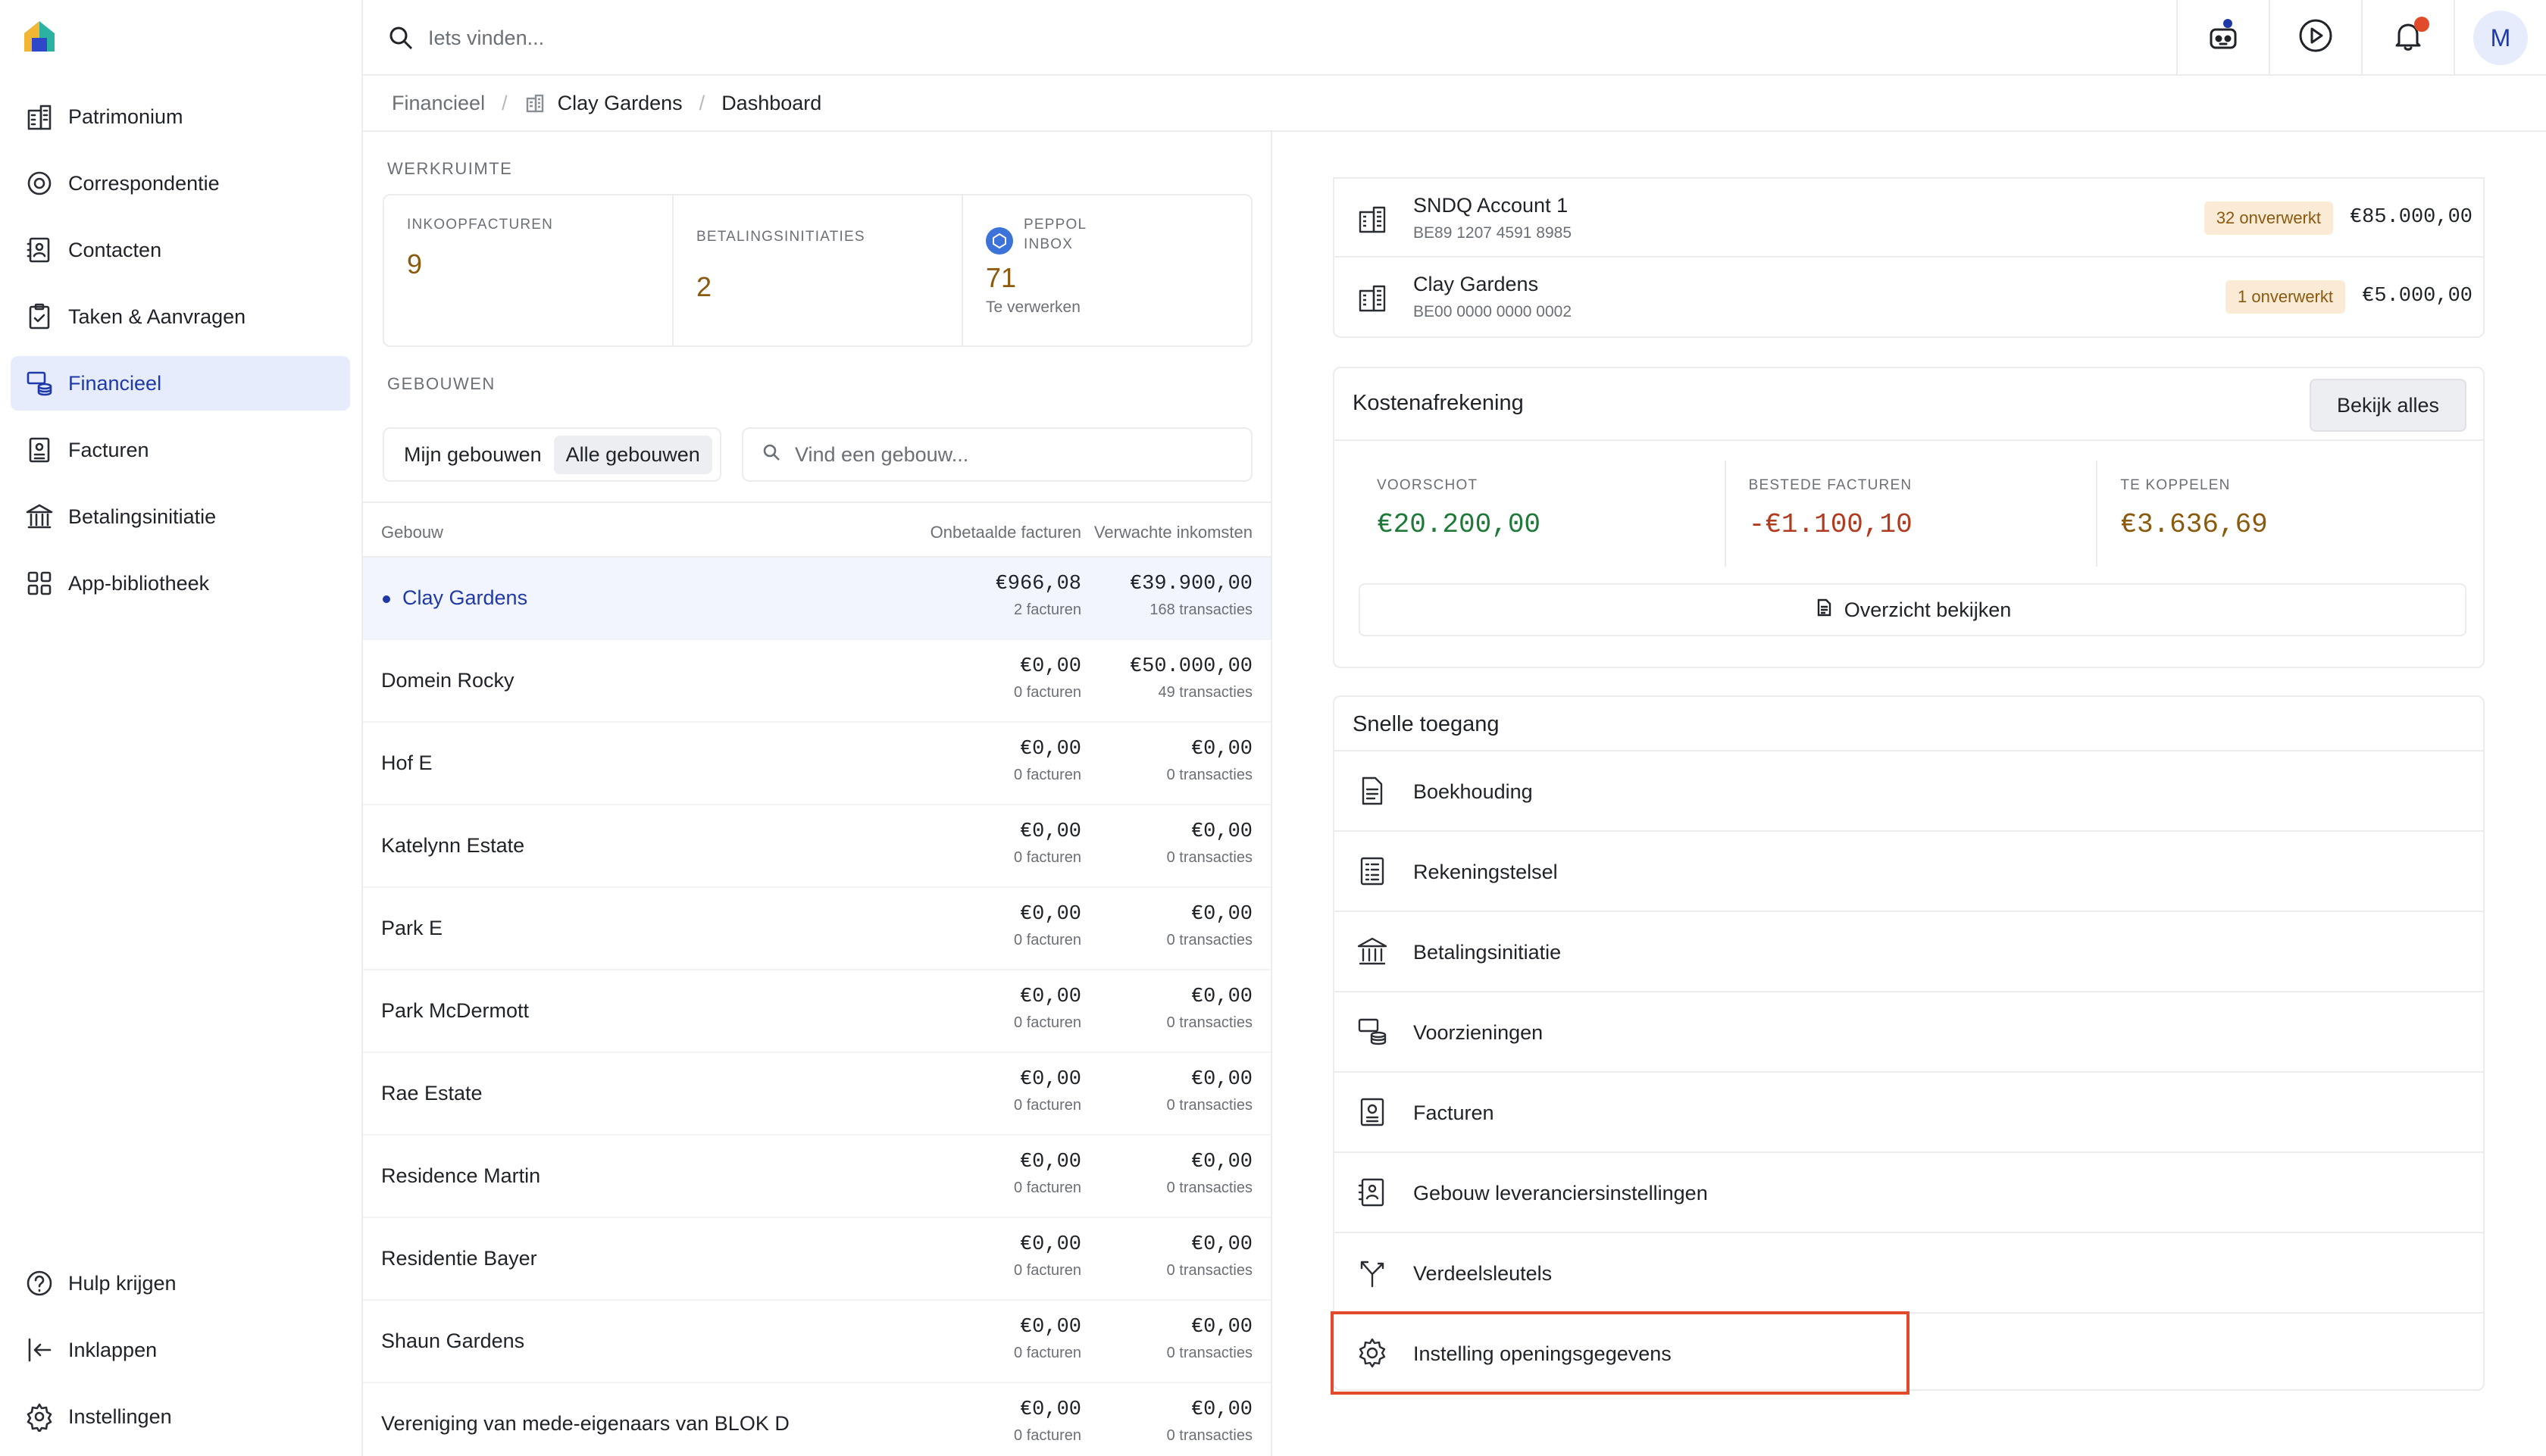  What do you see at coordinates (632, 454) in the screenshot?
I see `toggle-all: Alle gebouwen` at bounding box center [632, 454].